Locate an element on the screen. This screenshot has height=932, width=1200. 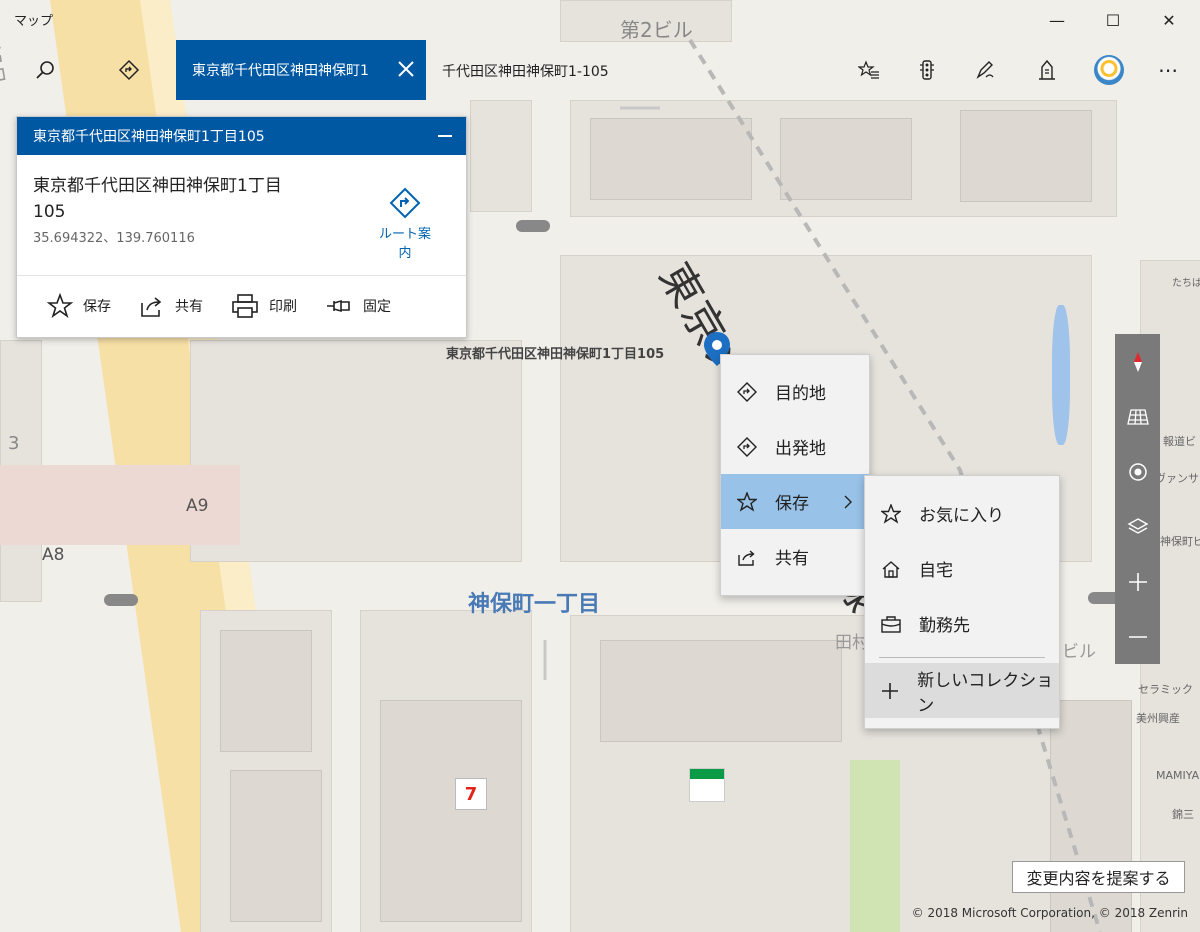
3d-building-icon is located at coordinates (1047, 69).